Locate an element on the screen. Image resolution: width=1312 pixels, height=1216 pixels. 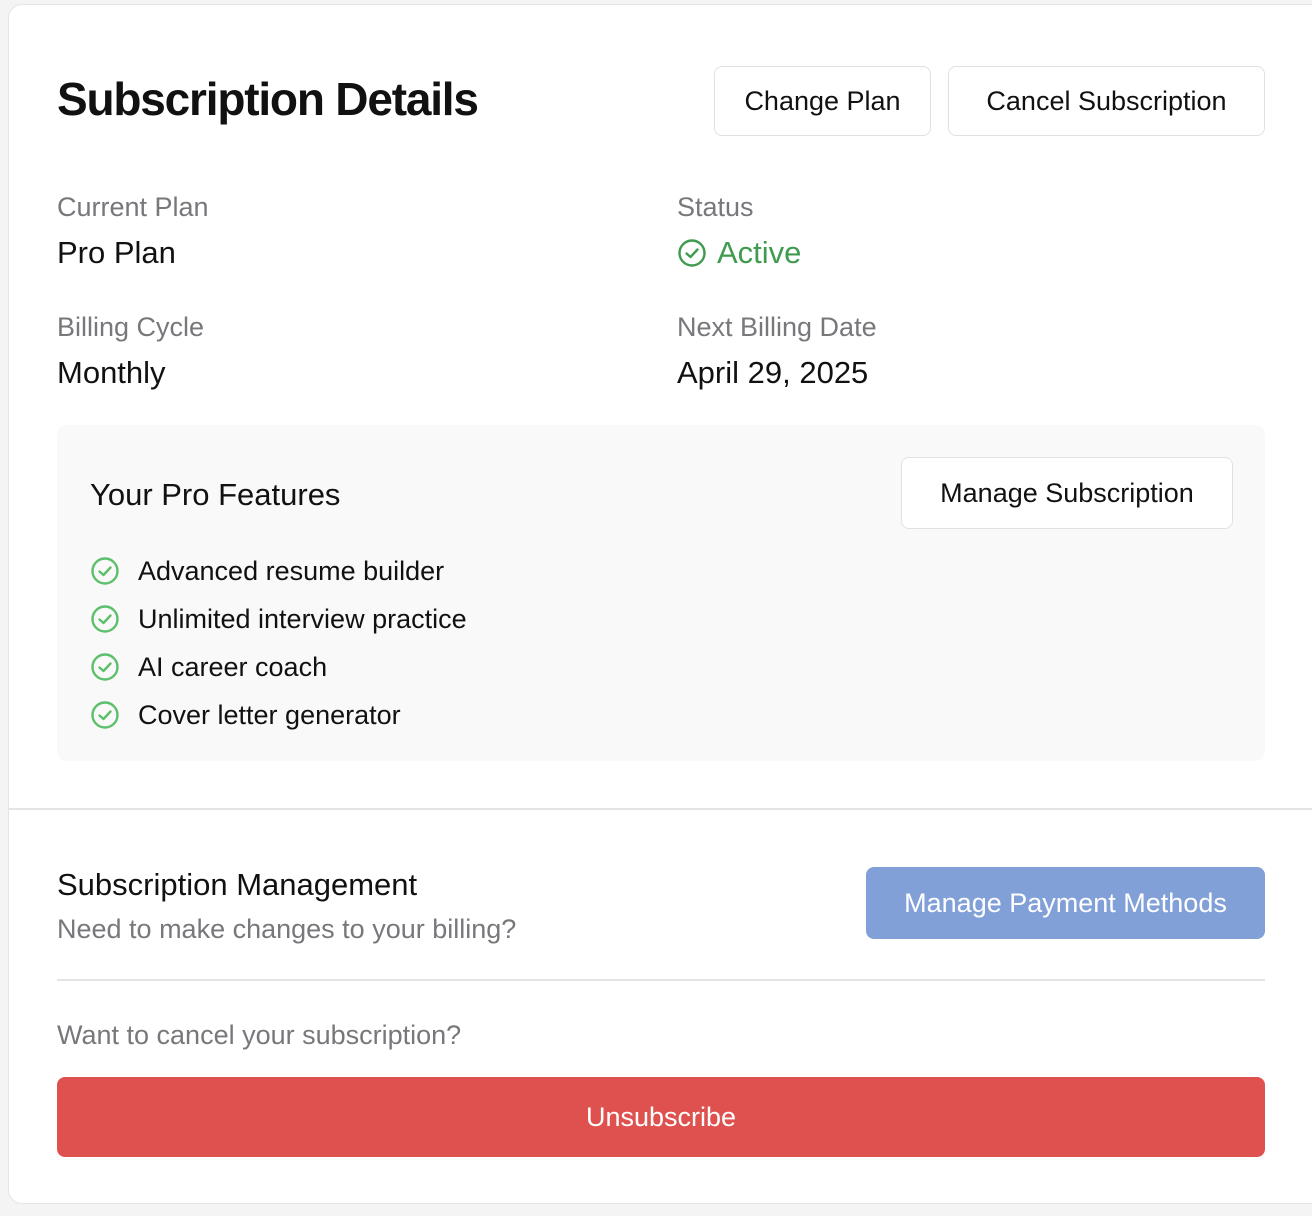
billing-cycle-label: Billing Cycle is located at coordinates (131, 327).